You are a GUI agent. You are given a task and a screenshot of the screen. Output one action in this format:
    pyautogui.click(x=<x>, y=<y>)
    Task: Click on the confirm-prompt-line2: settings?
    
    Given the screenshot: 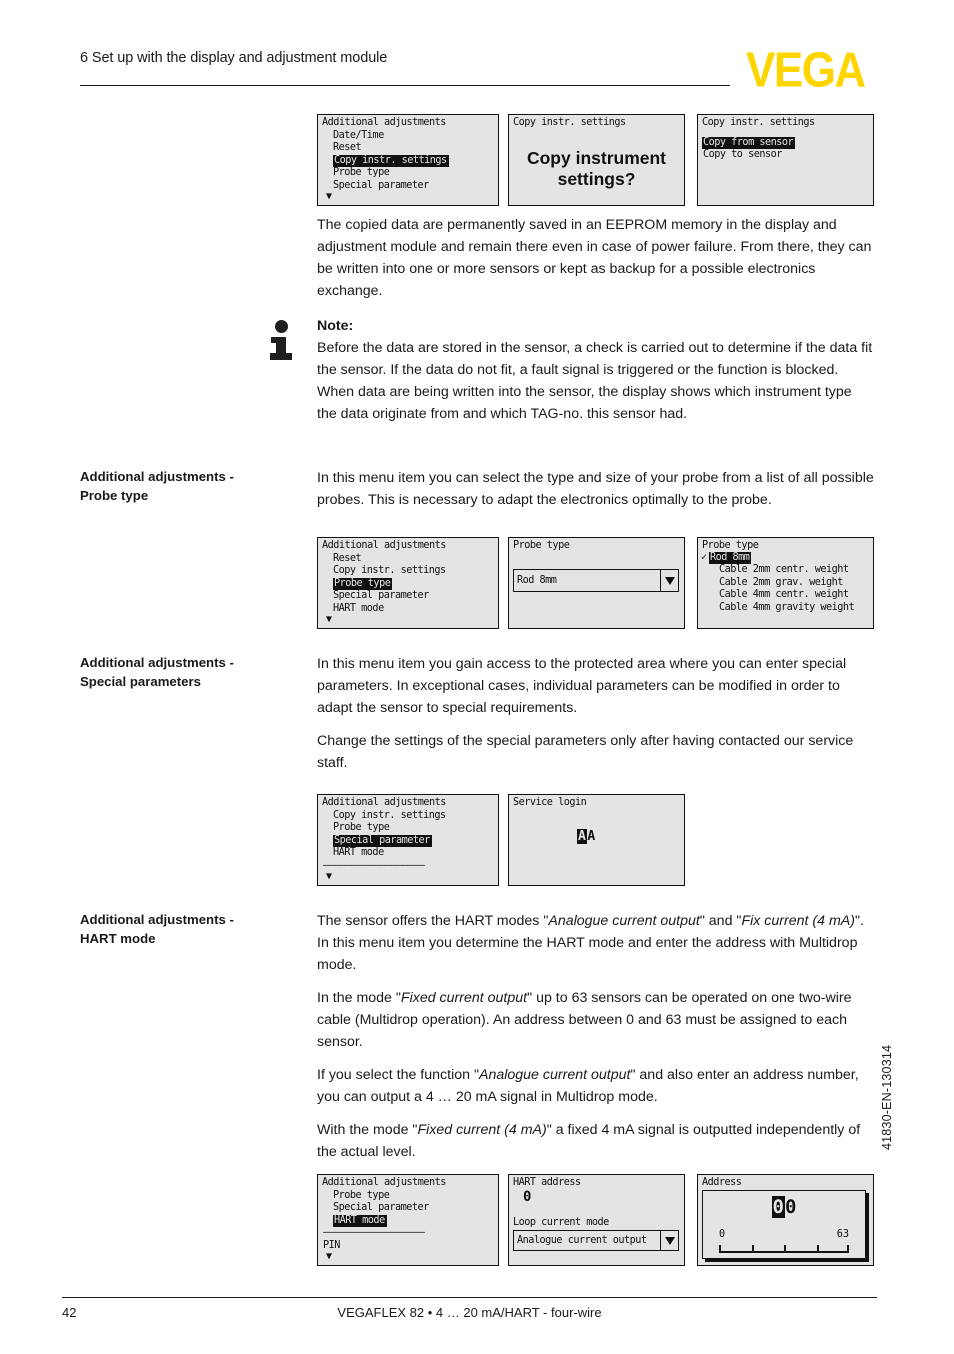 What is the action you would take?
    pyautogui.click(x=596, y=179)
    